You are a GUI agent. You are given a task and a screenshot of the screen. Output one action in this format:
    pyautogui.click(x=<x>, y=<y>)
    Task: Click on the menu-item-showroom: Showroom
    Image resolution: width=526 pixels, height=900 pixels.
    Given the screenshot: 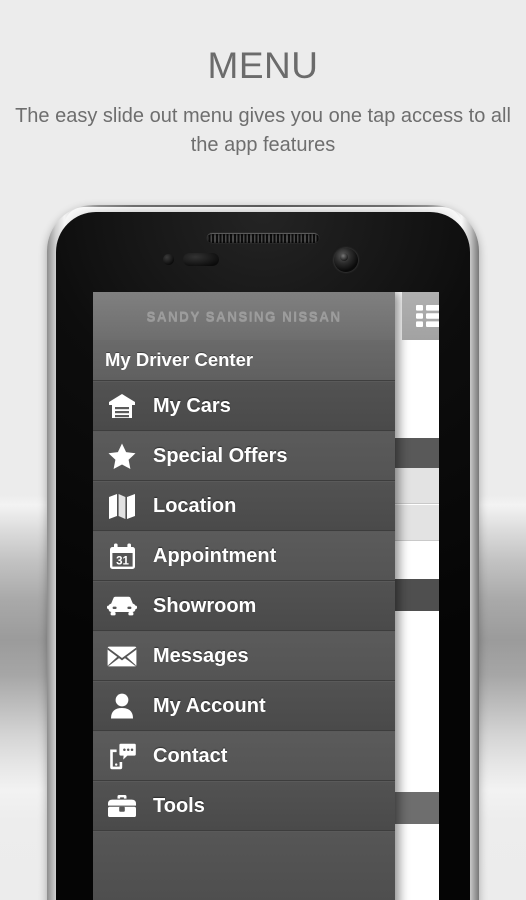 What is the action you would take?
    pyautogui.click(x=244, y=606)
    